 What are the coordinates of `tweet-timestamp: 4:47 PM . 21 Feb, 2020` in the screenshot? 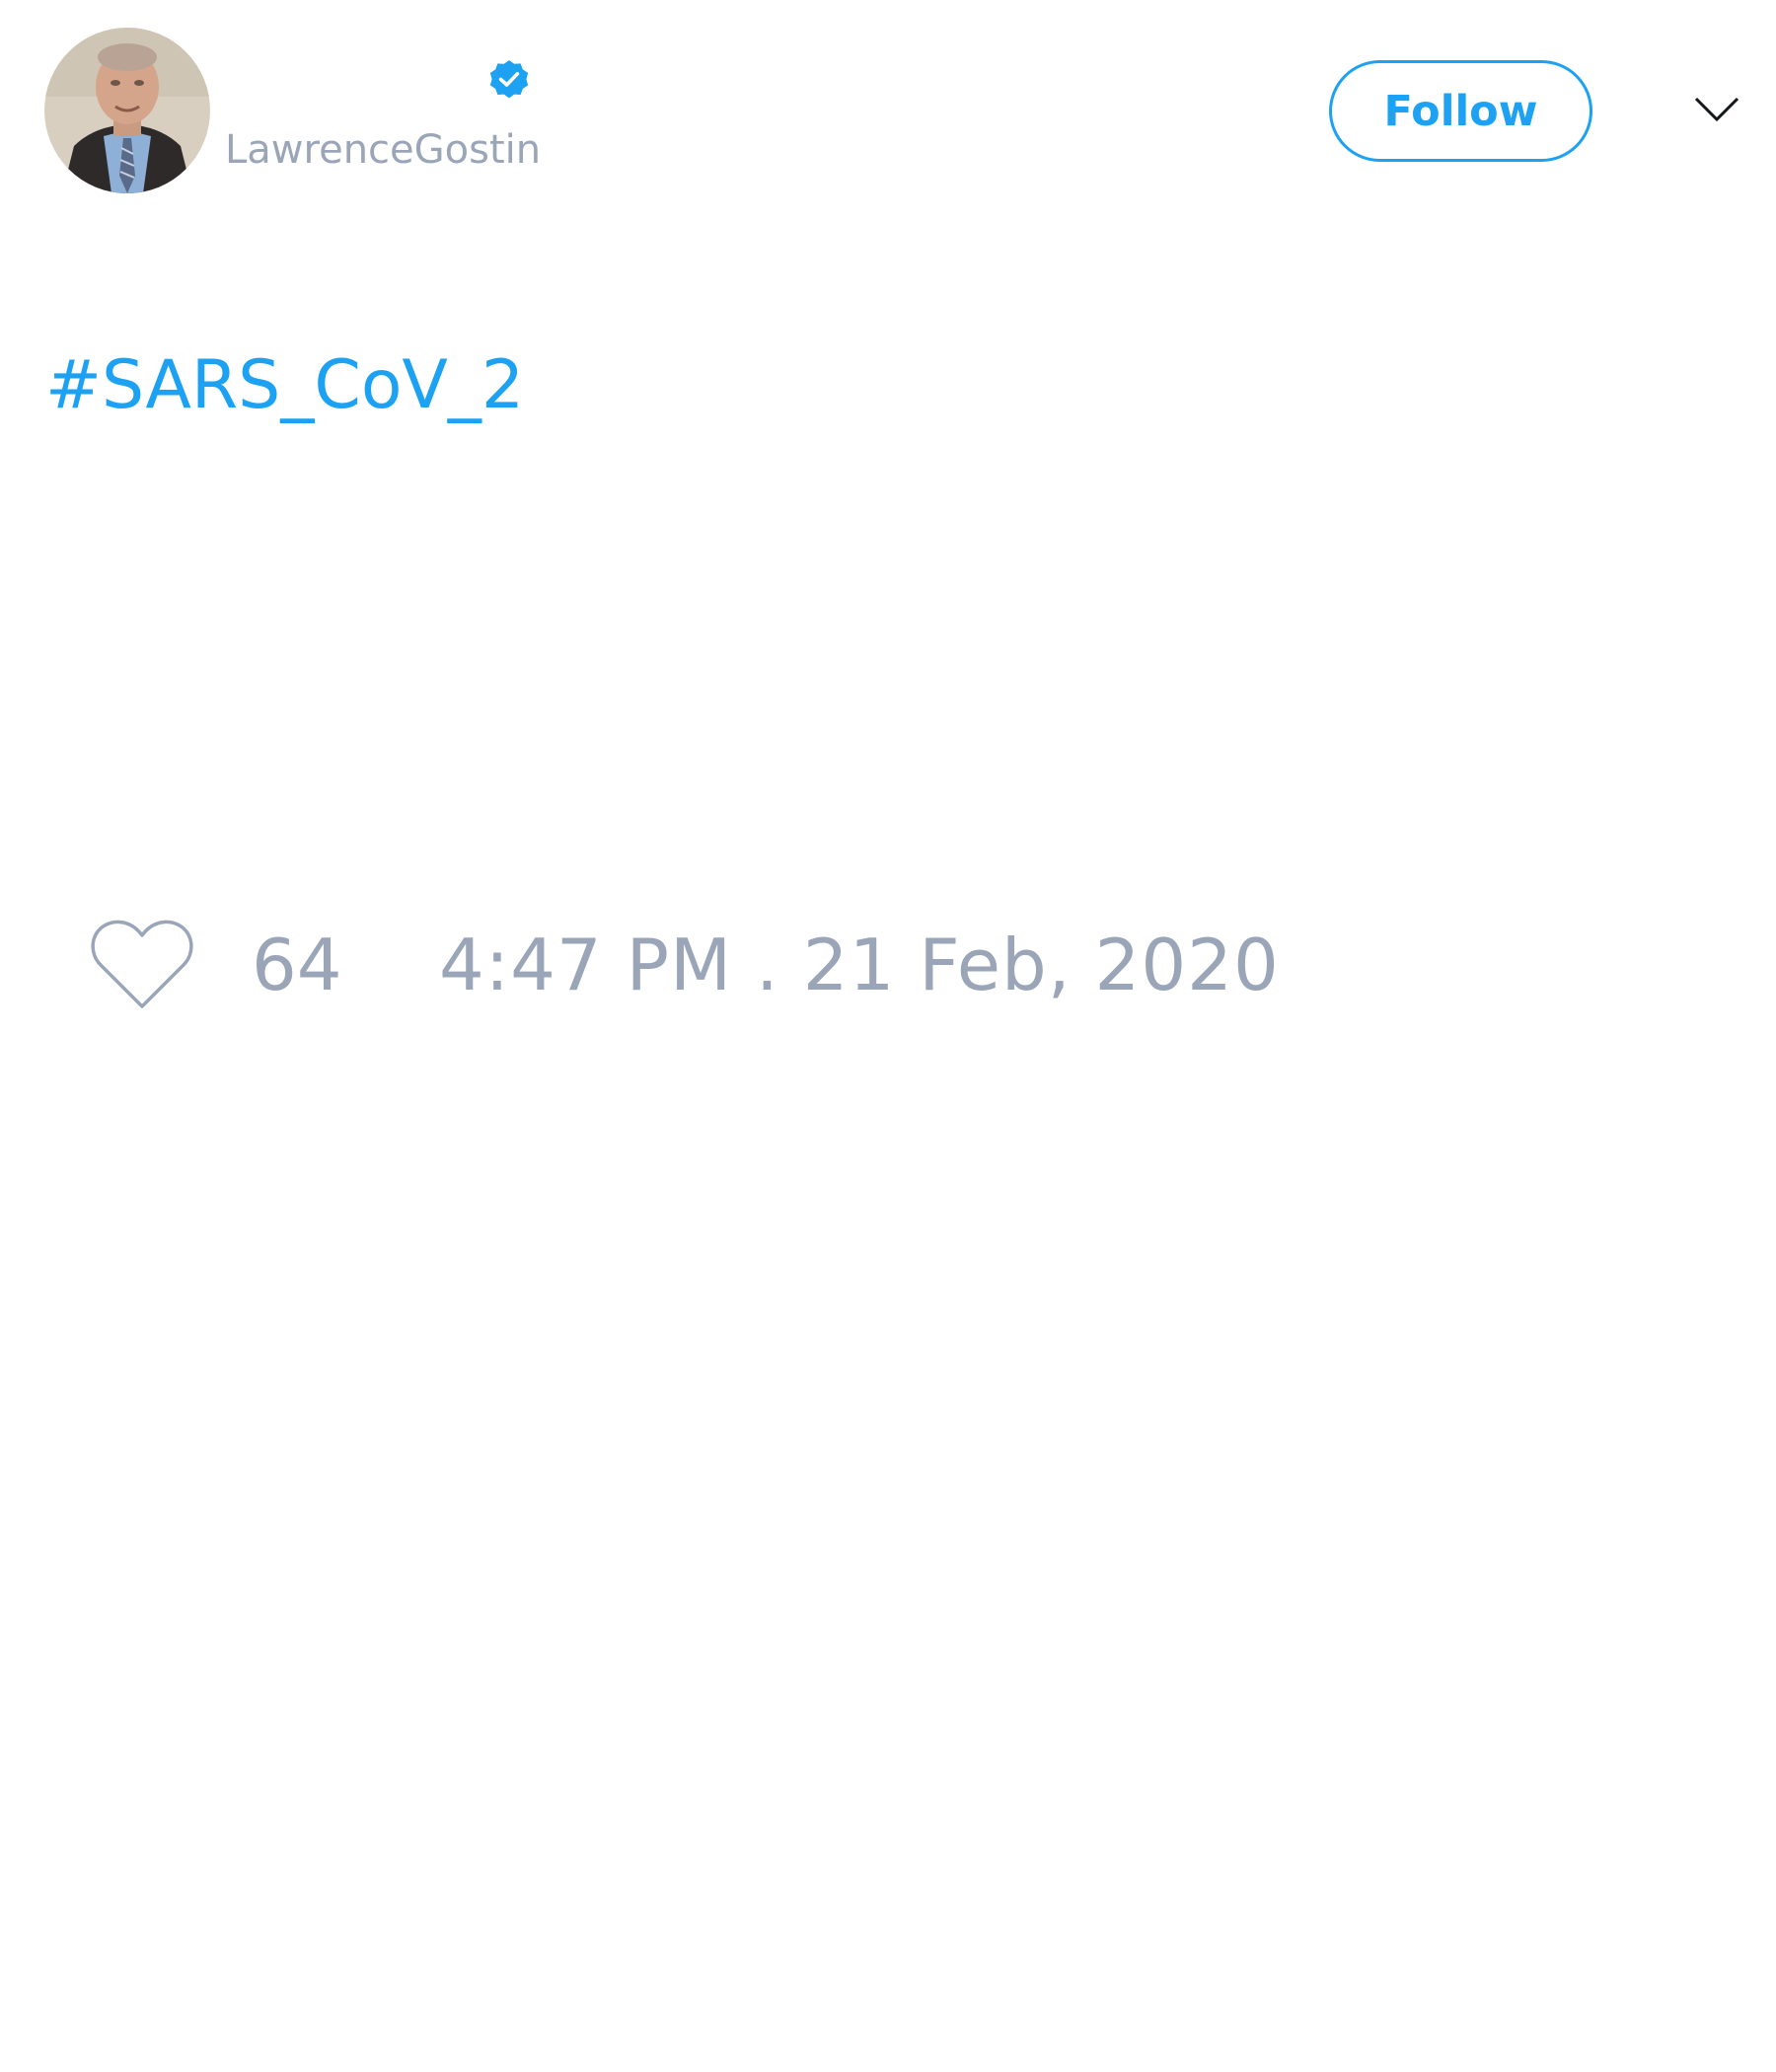 It's located at (859, 965).